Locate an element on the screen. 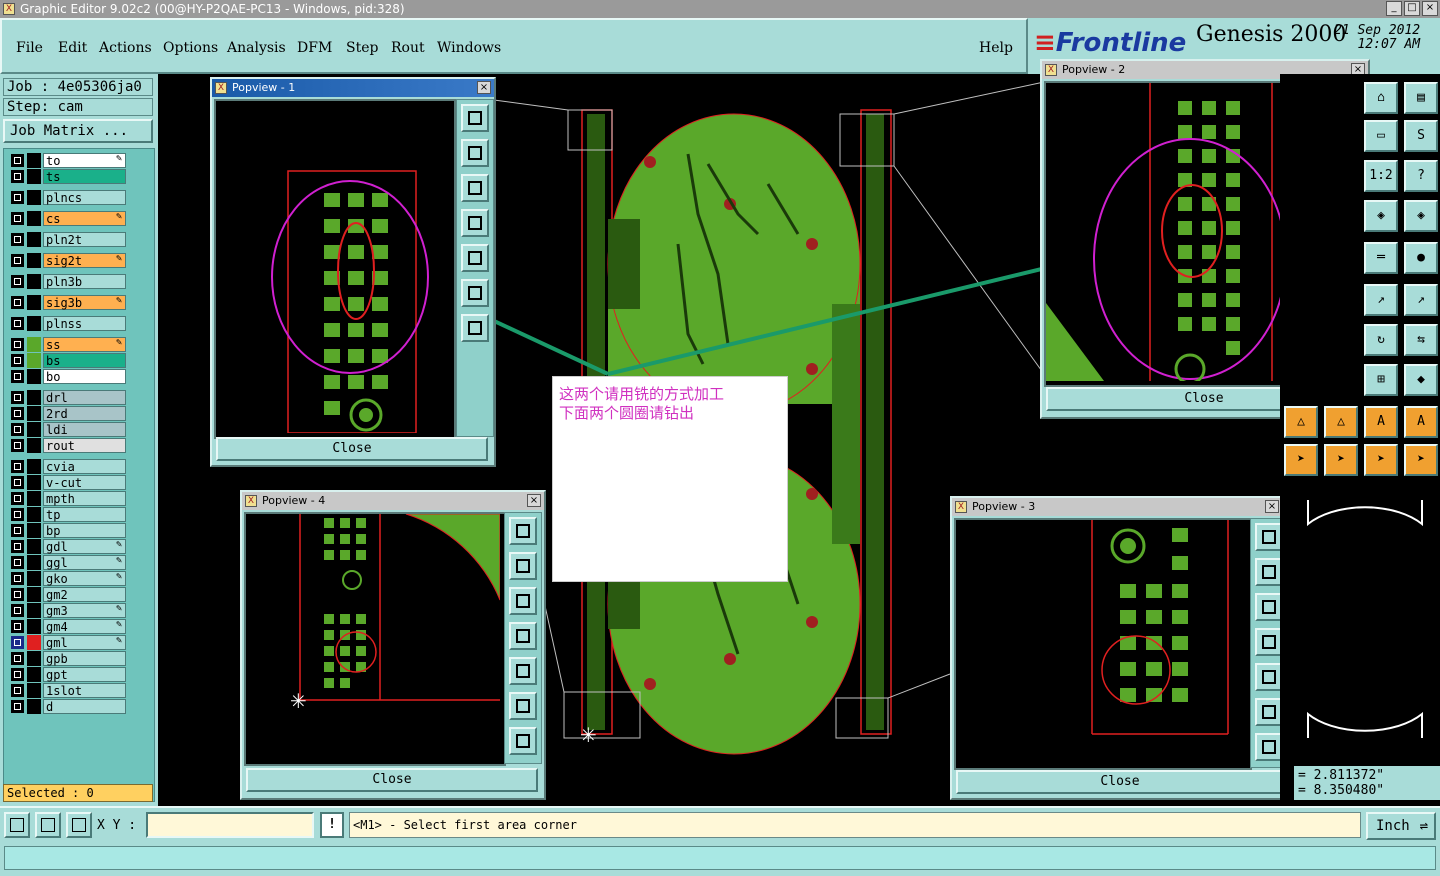  menu-options: Options is located at coordinates (190, 48).